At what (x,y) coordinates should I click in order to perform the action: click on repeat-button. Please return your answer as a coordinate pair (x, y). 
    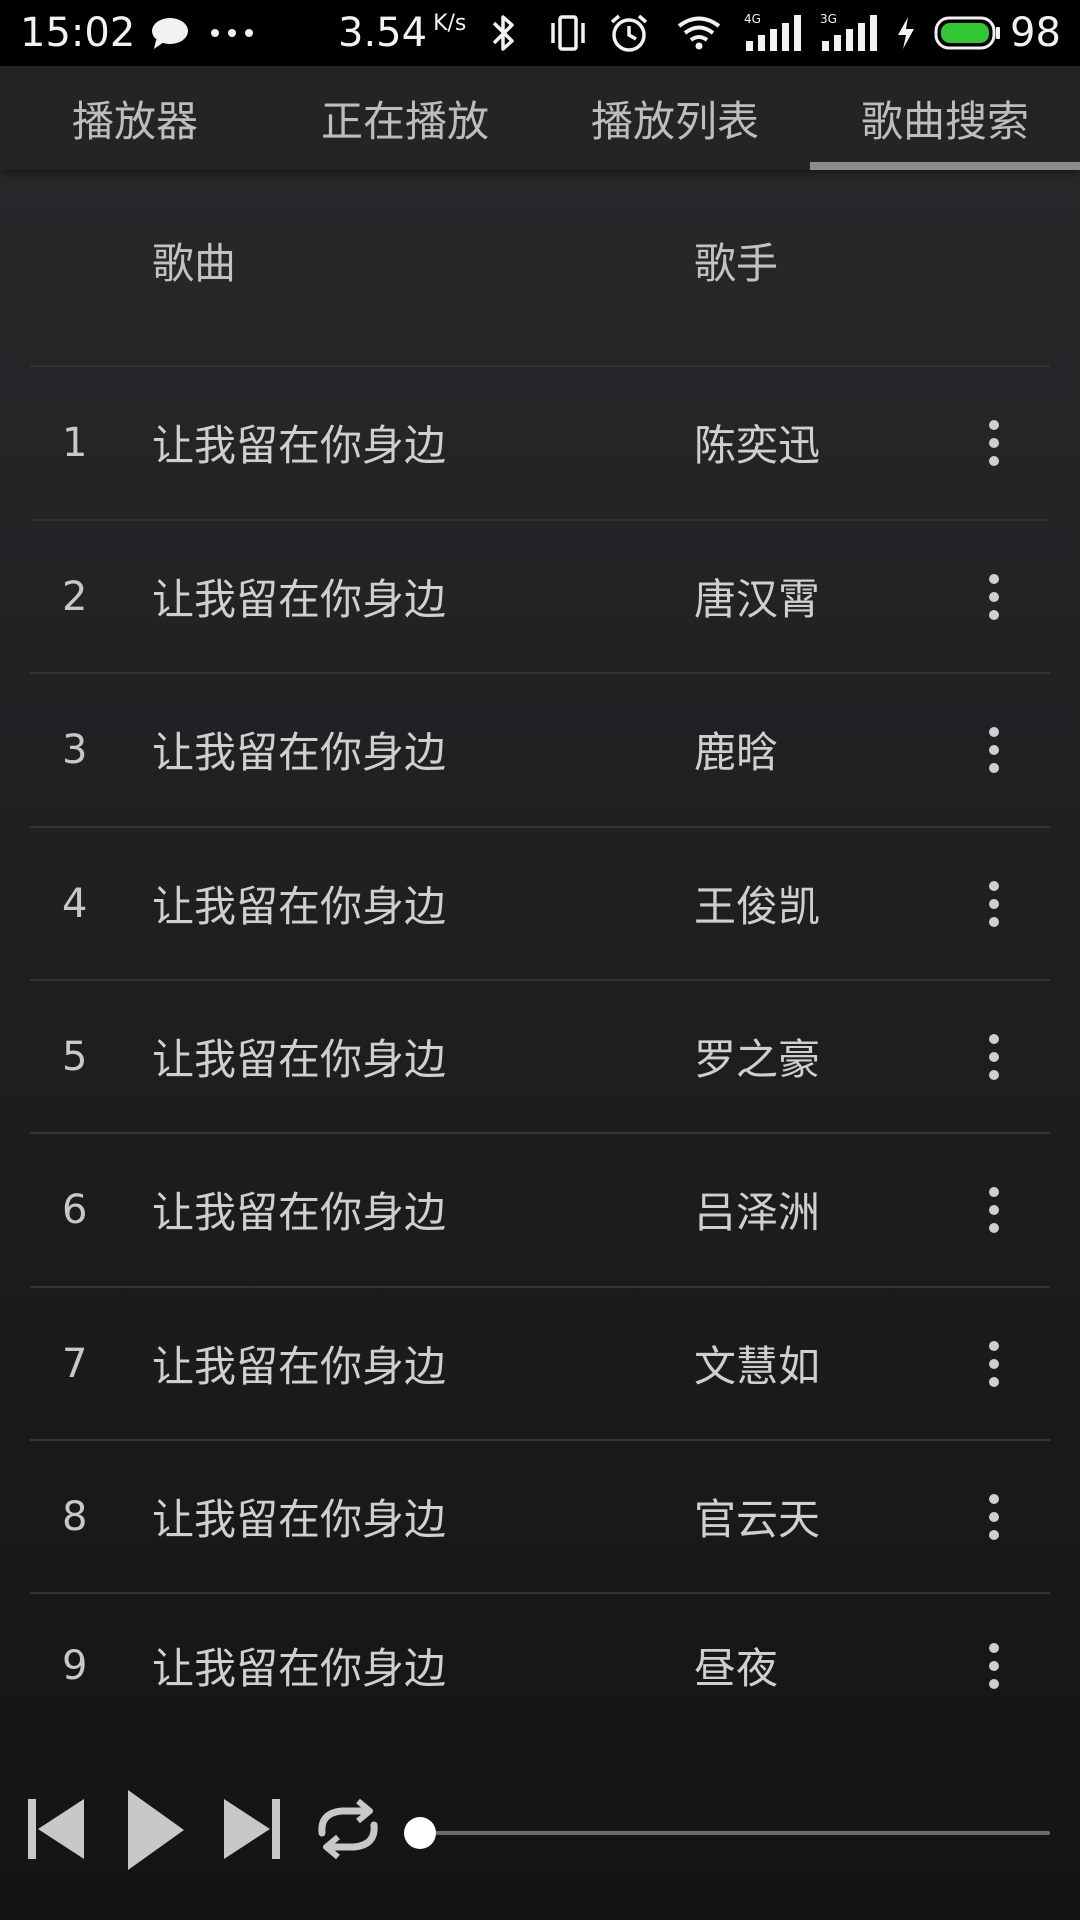
    Looking at the image, I should click on (348, 1831).